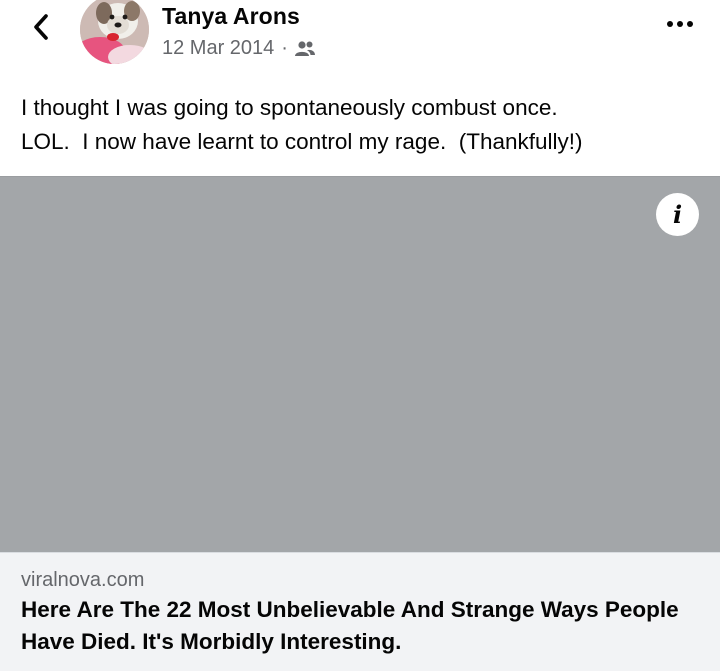 This screenshot has width=720, height=671. I want to click on profile-photo, so click(114, 32).